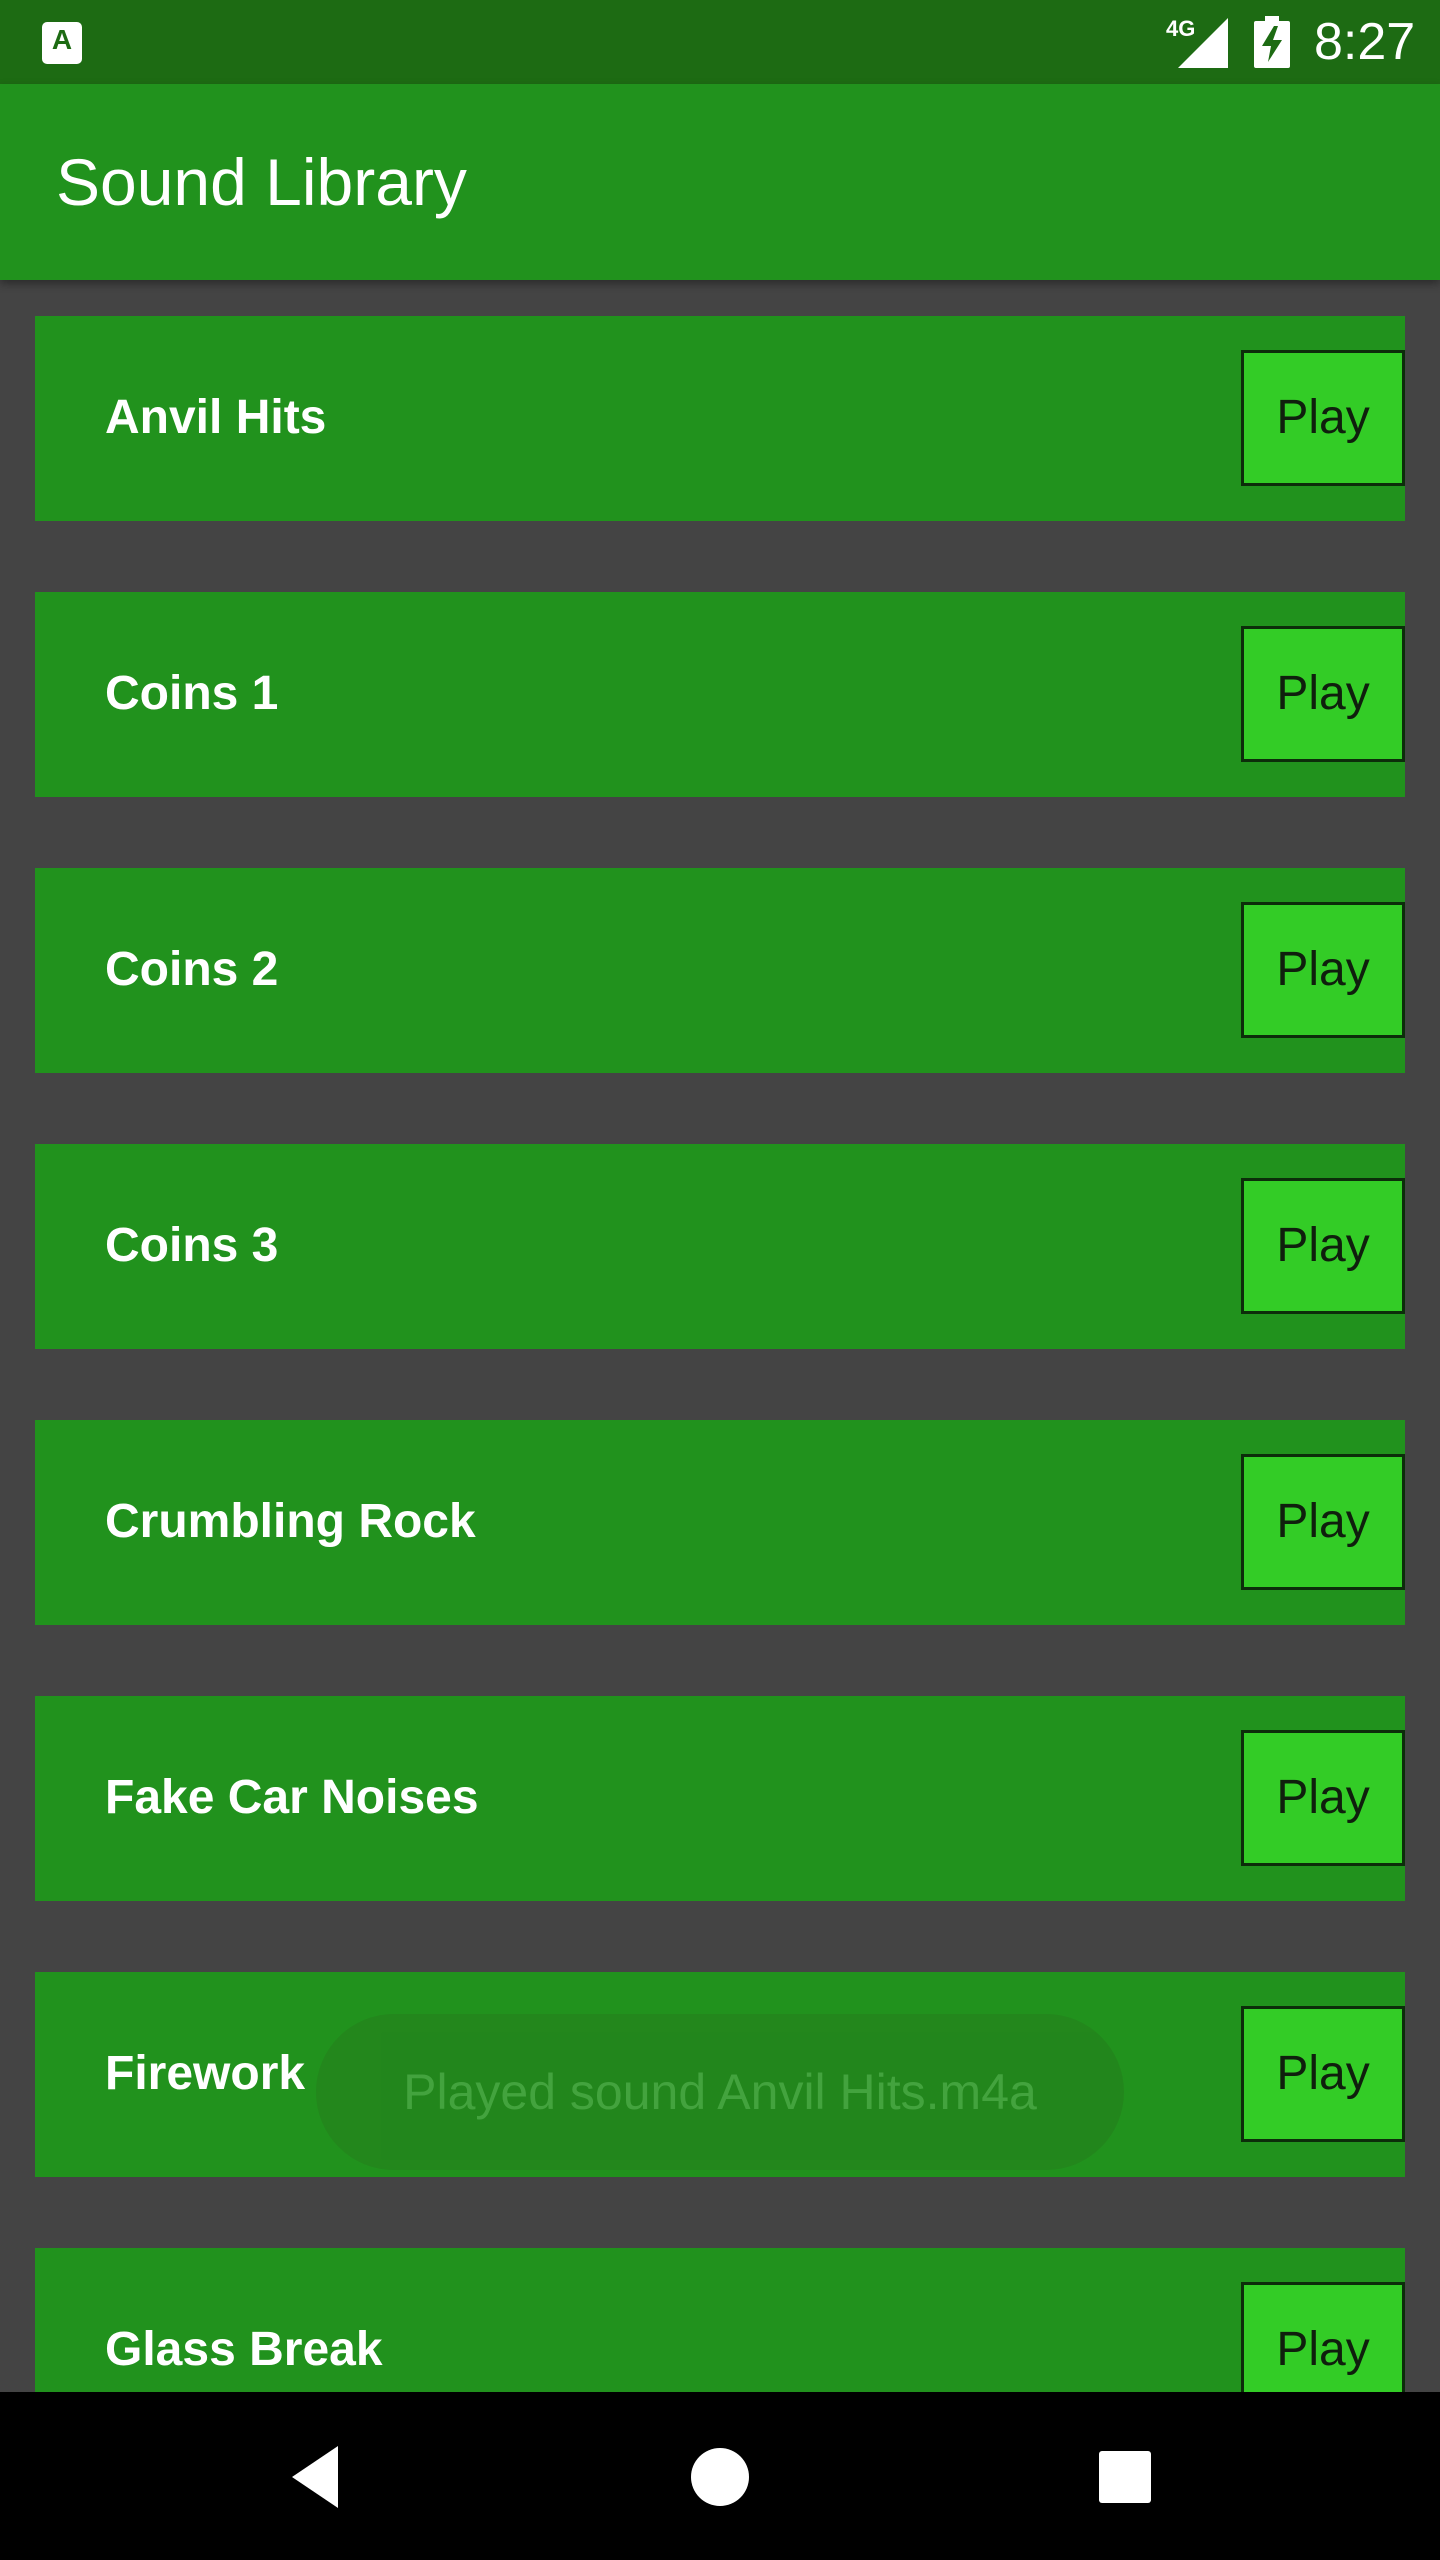  Describe the element at coordinates (244, 2349) in the screenshot. I see `sound-name: Glass Break` at that location.